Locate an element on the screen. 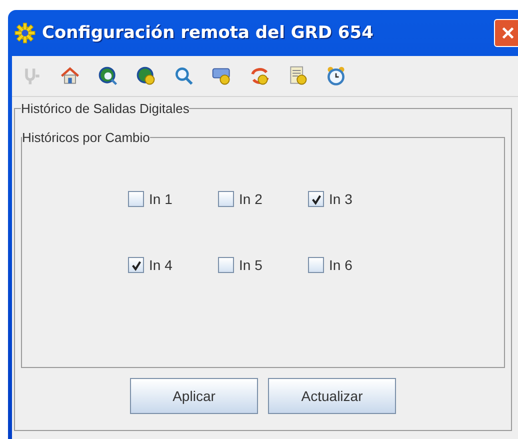 This screenshot has height=439, width=518. toolbar-globe-search-icon is located at coordinates (108, 76).